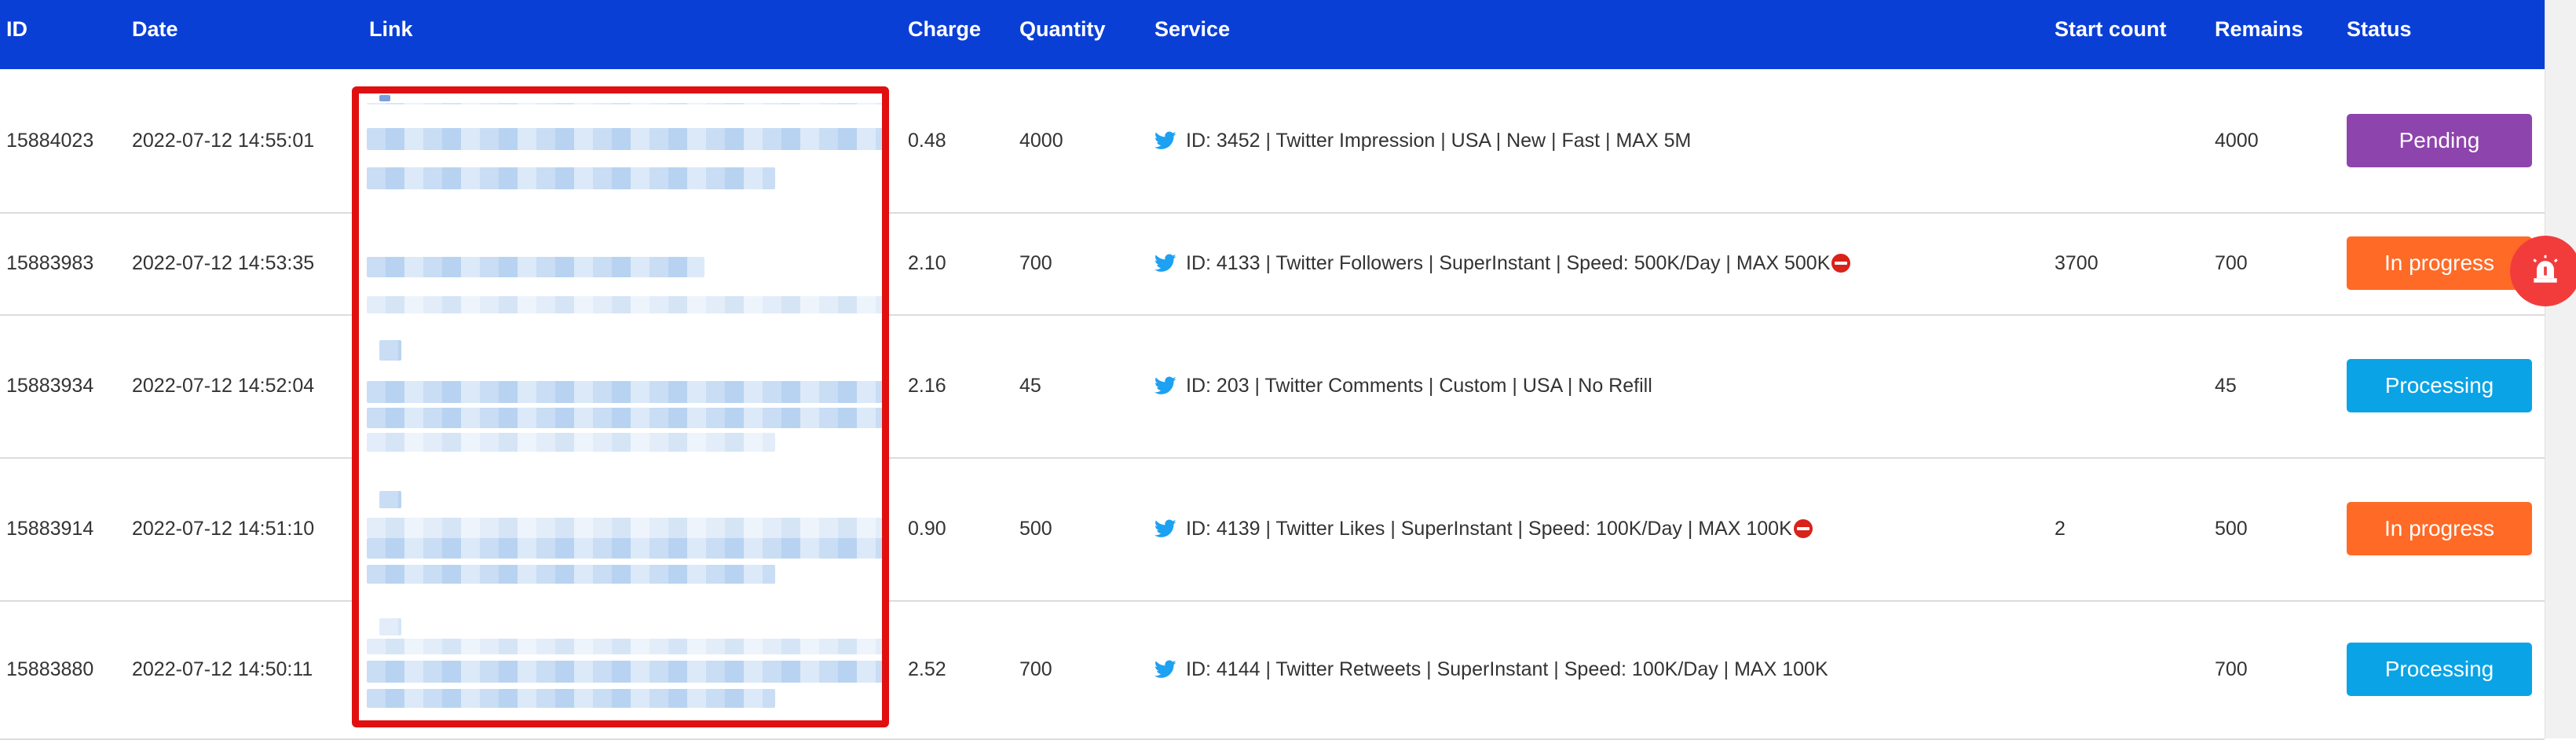  I want to click on header-id: ID, so click(17, 29).